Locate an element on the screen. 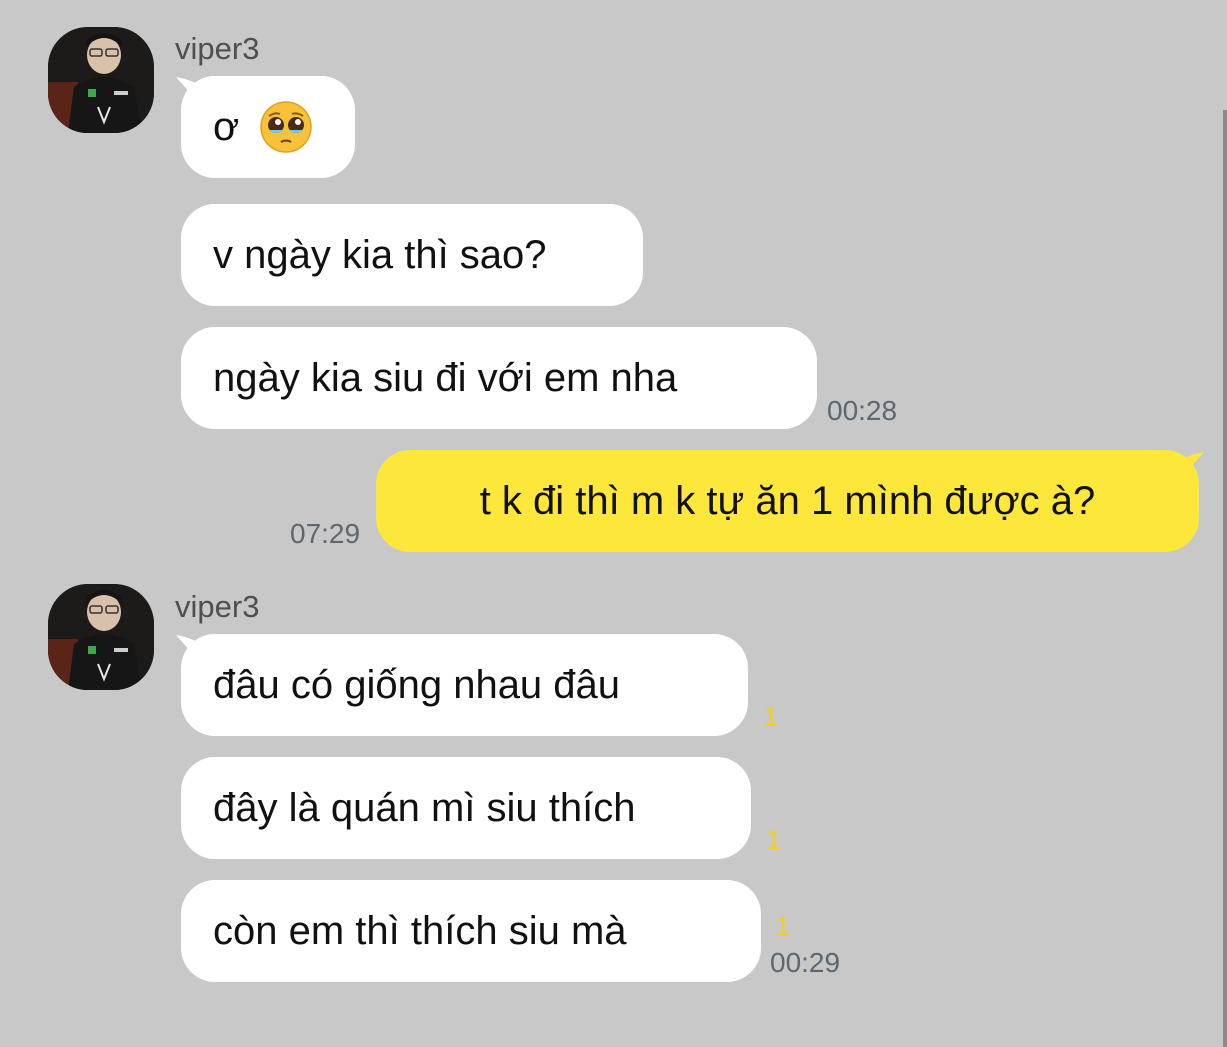 The image size is (1227, 1047). message-timestamp: 00:29 is located at coordinates (805, 962).